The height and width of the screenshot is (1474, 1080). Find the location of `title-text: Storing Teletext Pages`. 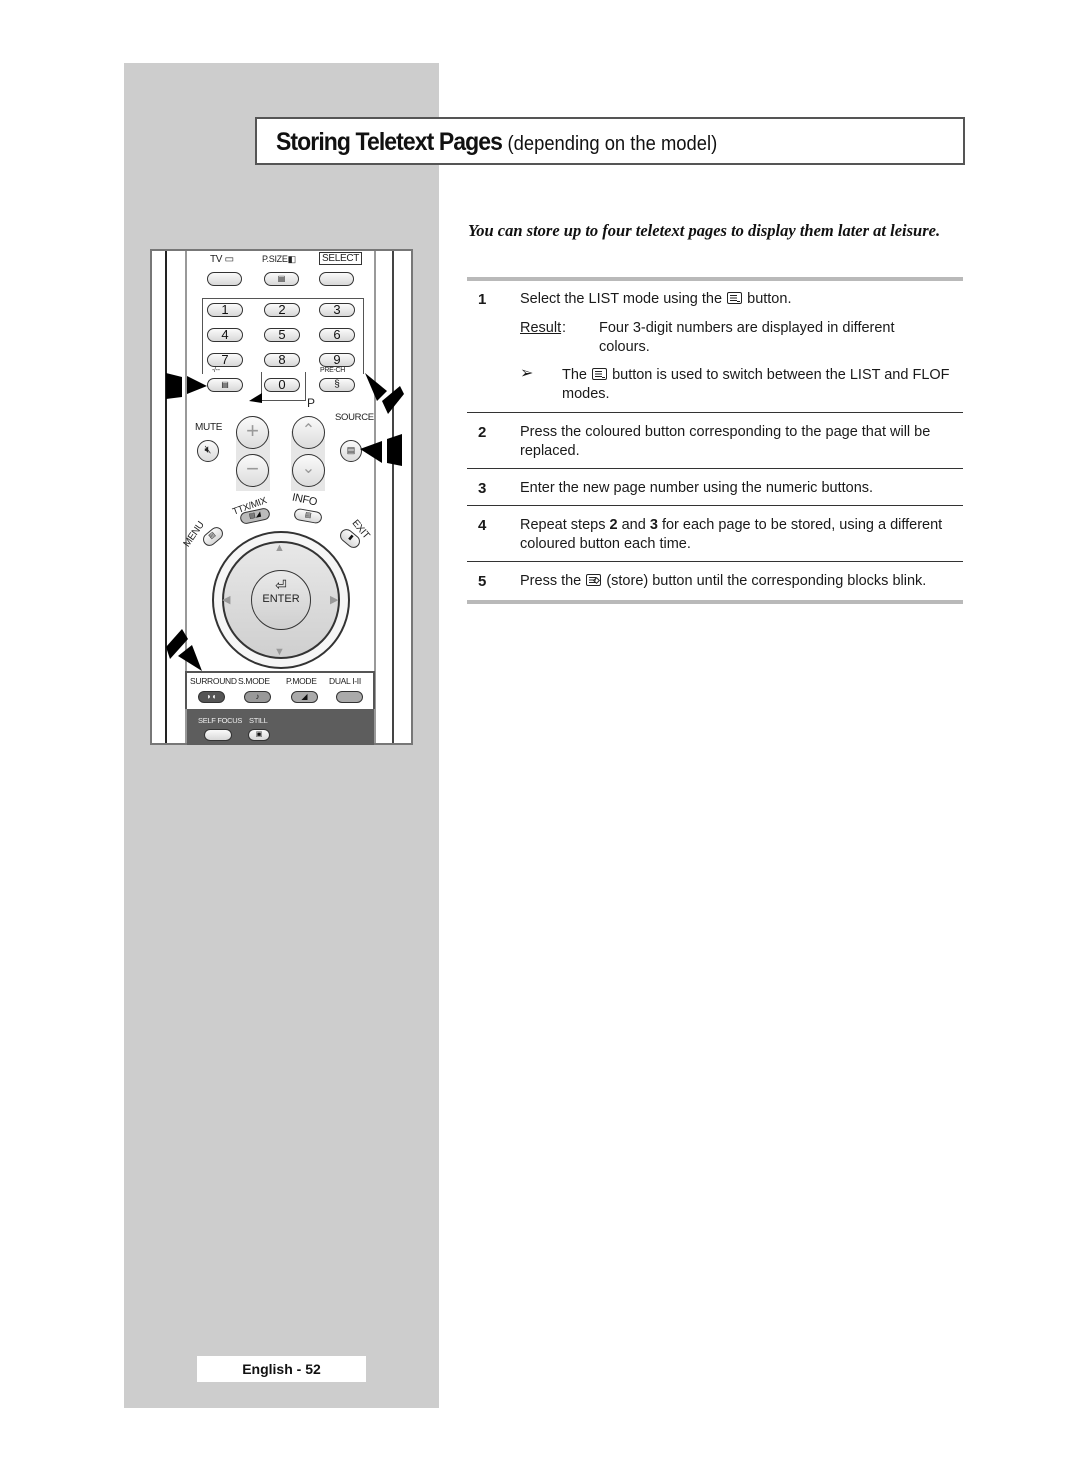

title-text: Storing Teletext Pages is located at coordinates (389, 142).